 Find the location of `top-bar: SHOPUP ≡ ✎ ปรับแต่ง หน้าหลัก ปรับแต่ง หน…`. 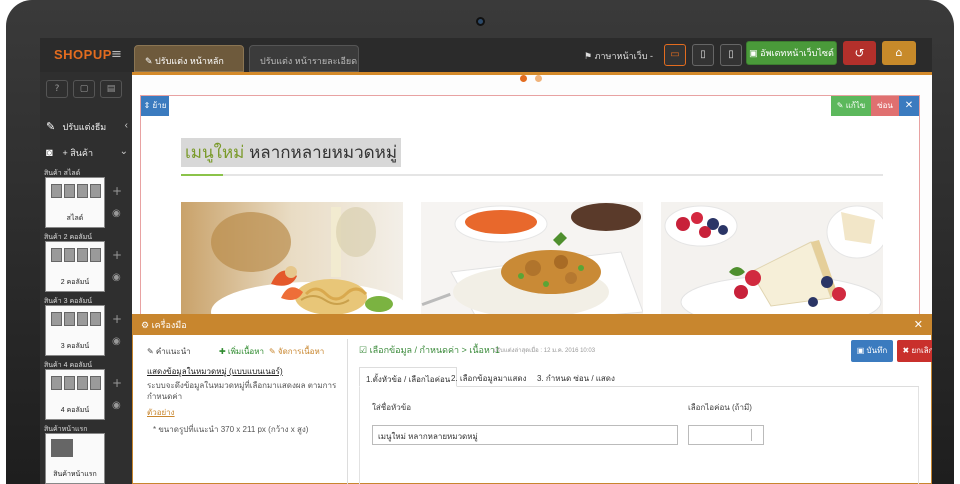

top-bar: SHOPUP ≡ ✎ ปรับแต่ง หน้าหลัก ปรับแต่ง หน… is located at coordinates (486, 55).